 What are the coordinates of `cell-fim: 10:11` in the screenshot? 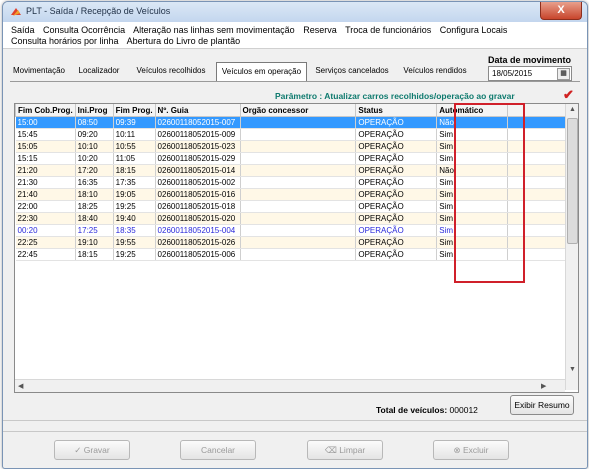 It's located at (134, 134).